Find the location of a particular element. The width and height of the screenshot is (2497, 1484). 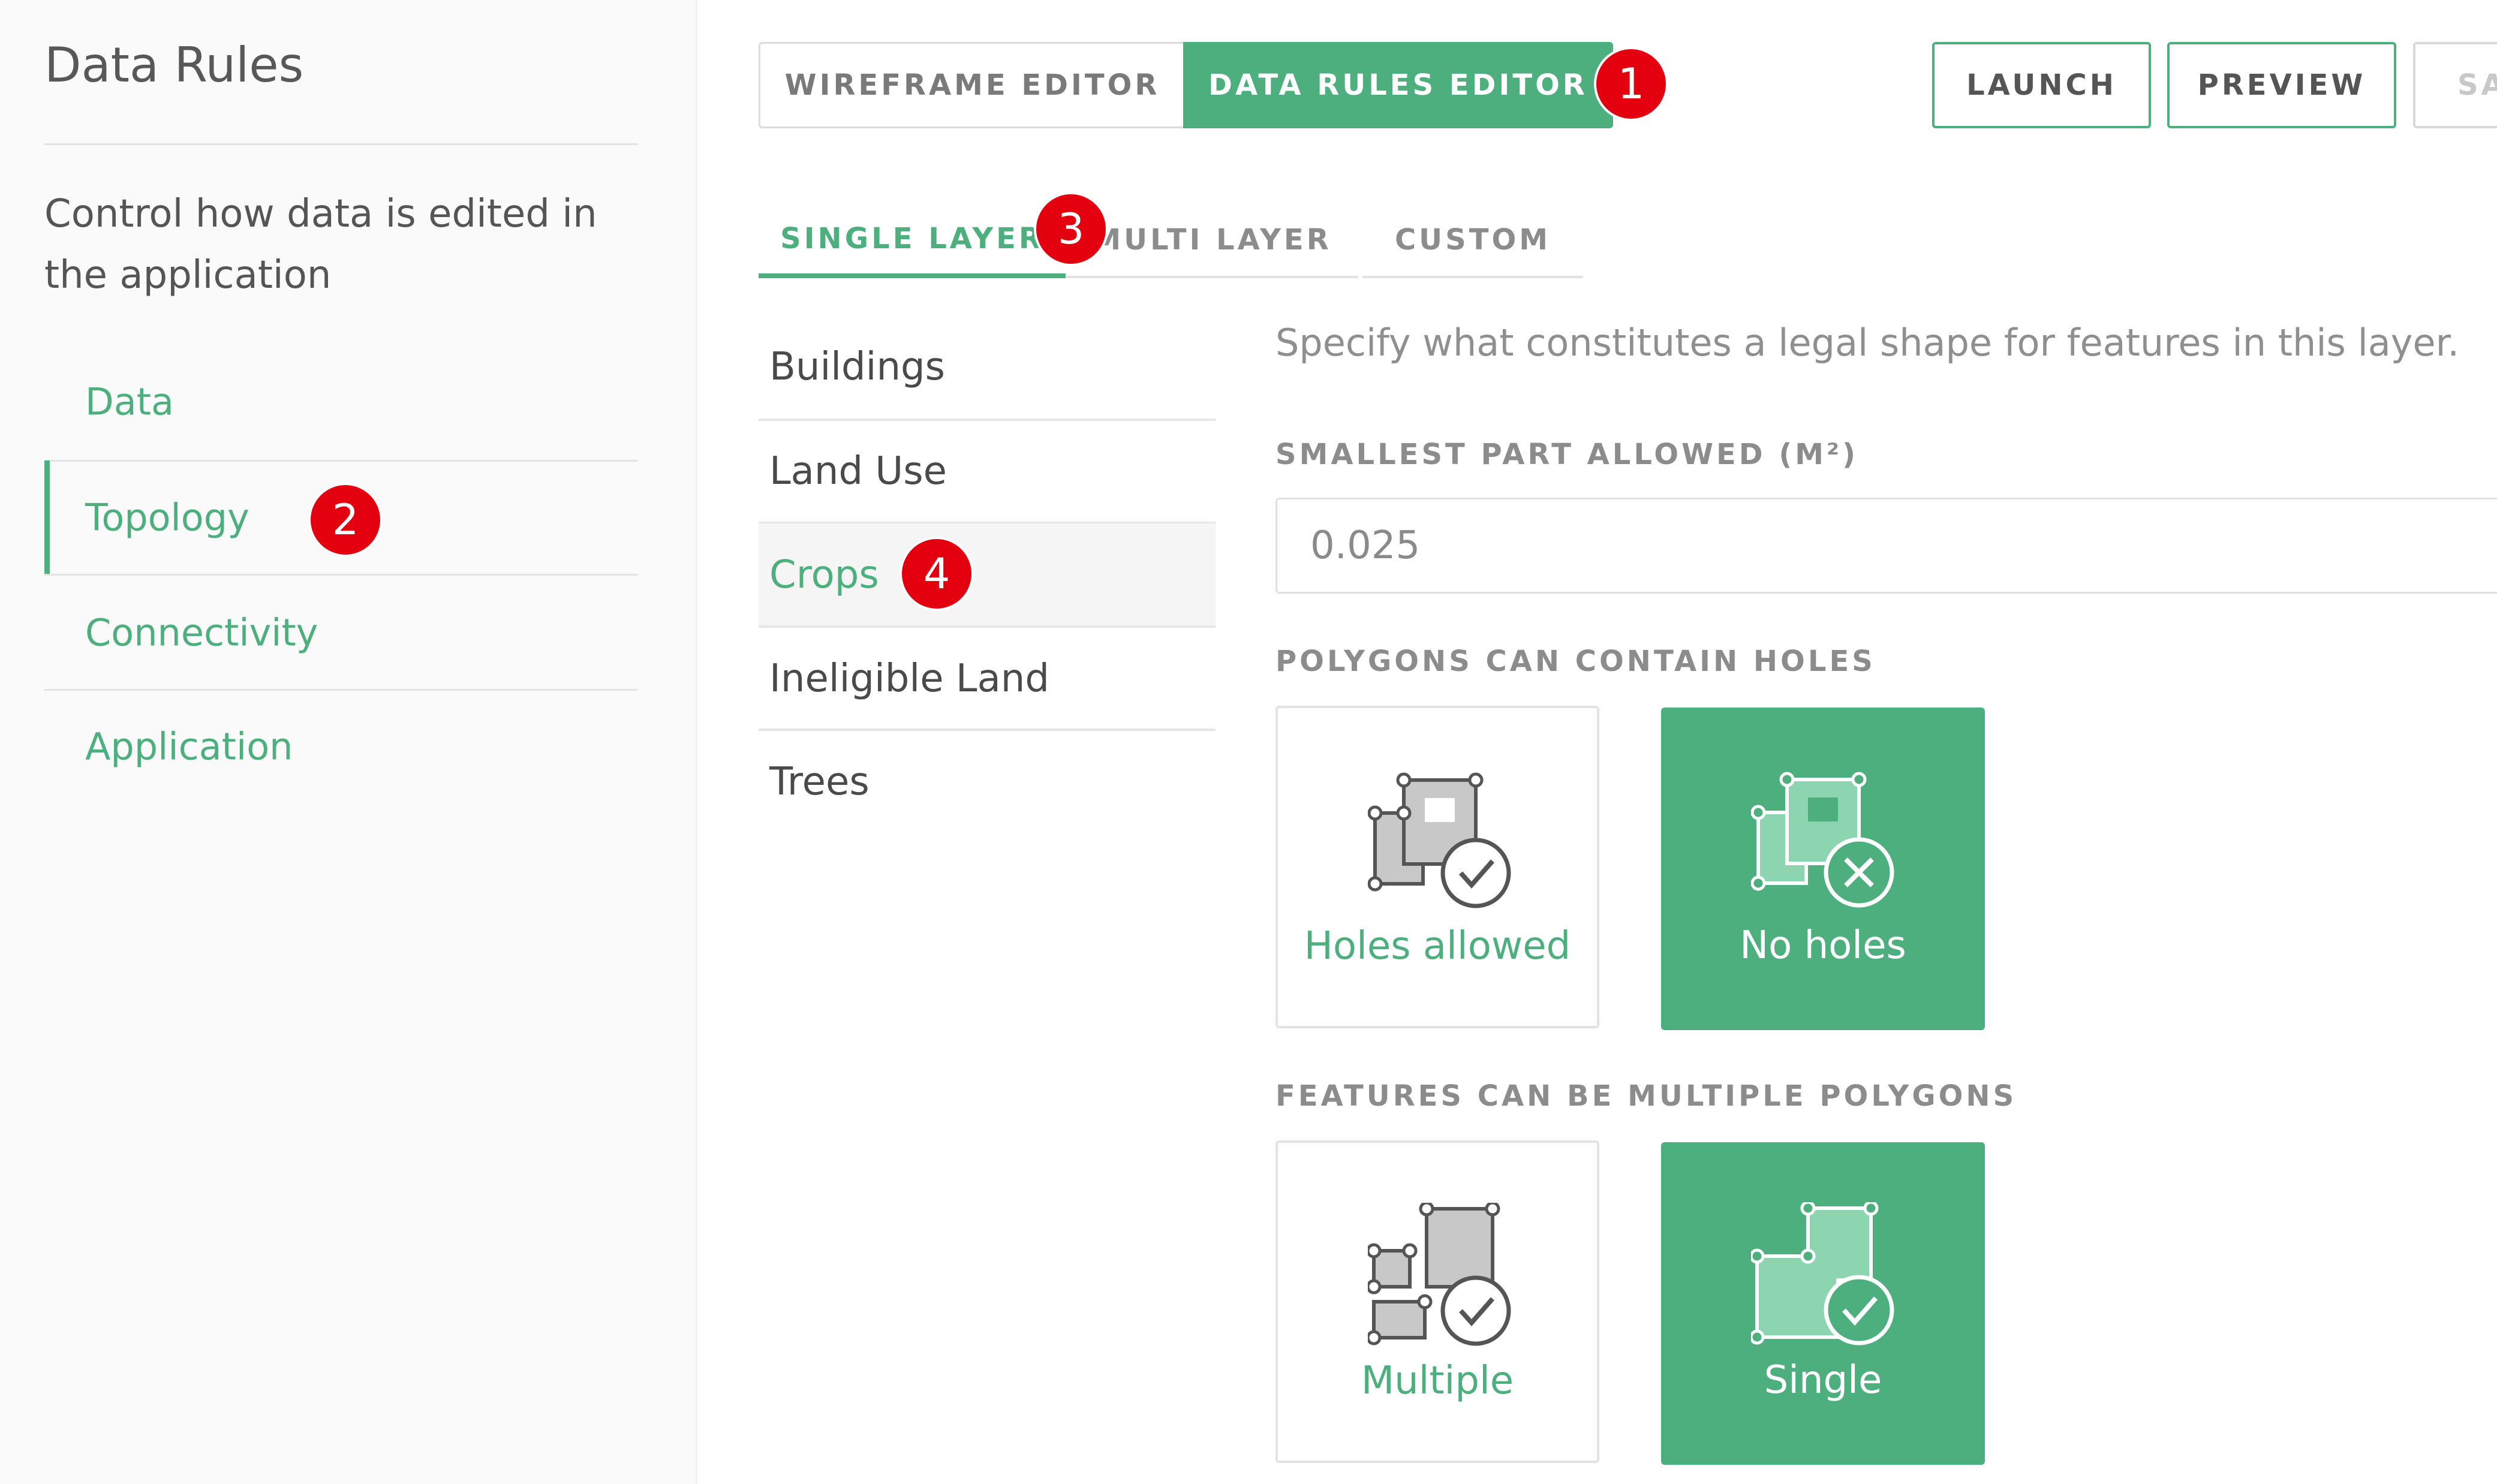

sidebar-item-connectivity: Connectivity is located at coordinates (341, 633).